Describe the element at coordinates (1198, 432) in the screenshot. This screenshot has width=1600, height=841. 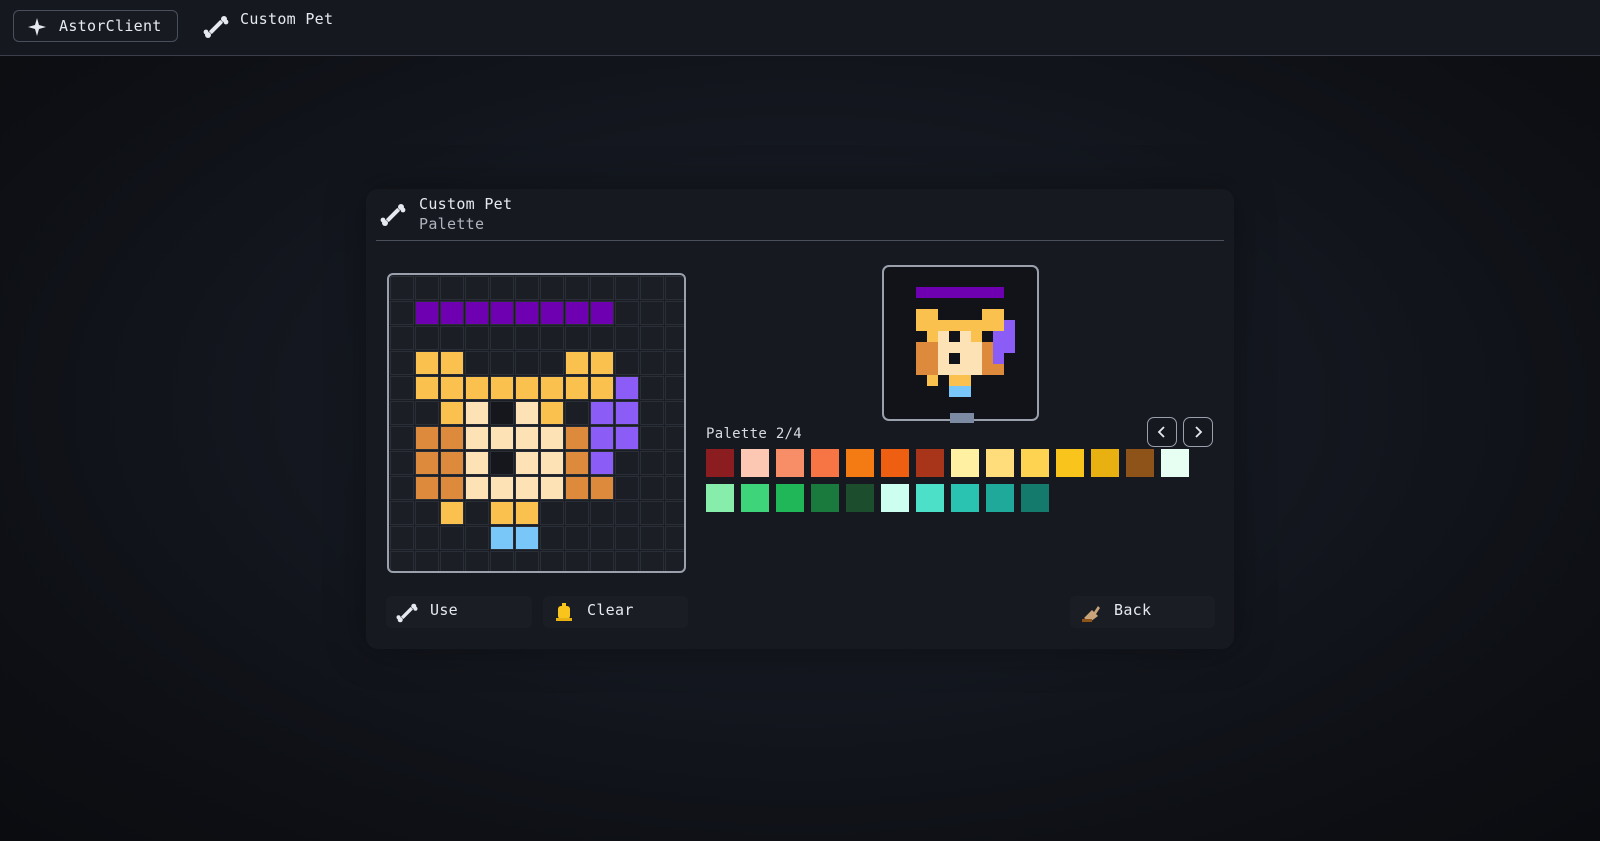
I see `palette-next-button` at that location.